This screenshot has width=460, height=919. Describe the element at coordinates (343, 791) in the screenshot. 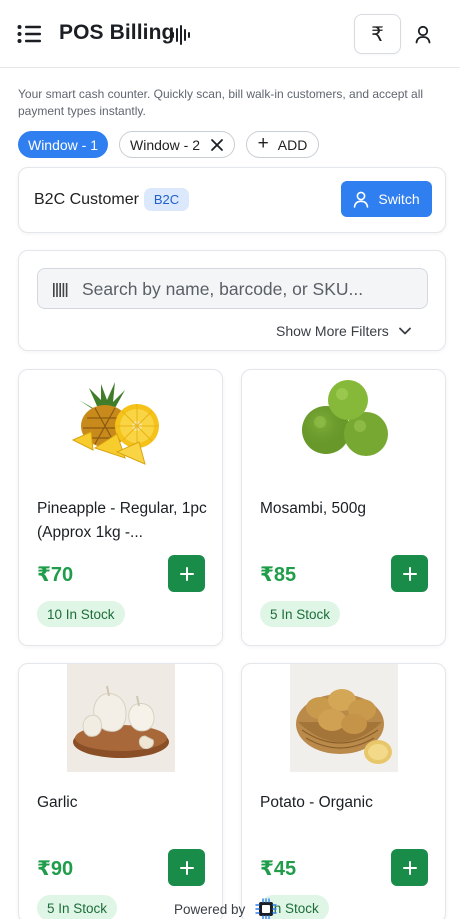

I see `product-card: Potato - Organic ₹45 In Stock` at that location.